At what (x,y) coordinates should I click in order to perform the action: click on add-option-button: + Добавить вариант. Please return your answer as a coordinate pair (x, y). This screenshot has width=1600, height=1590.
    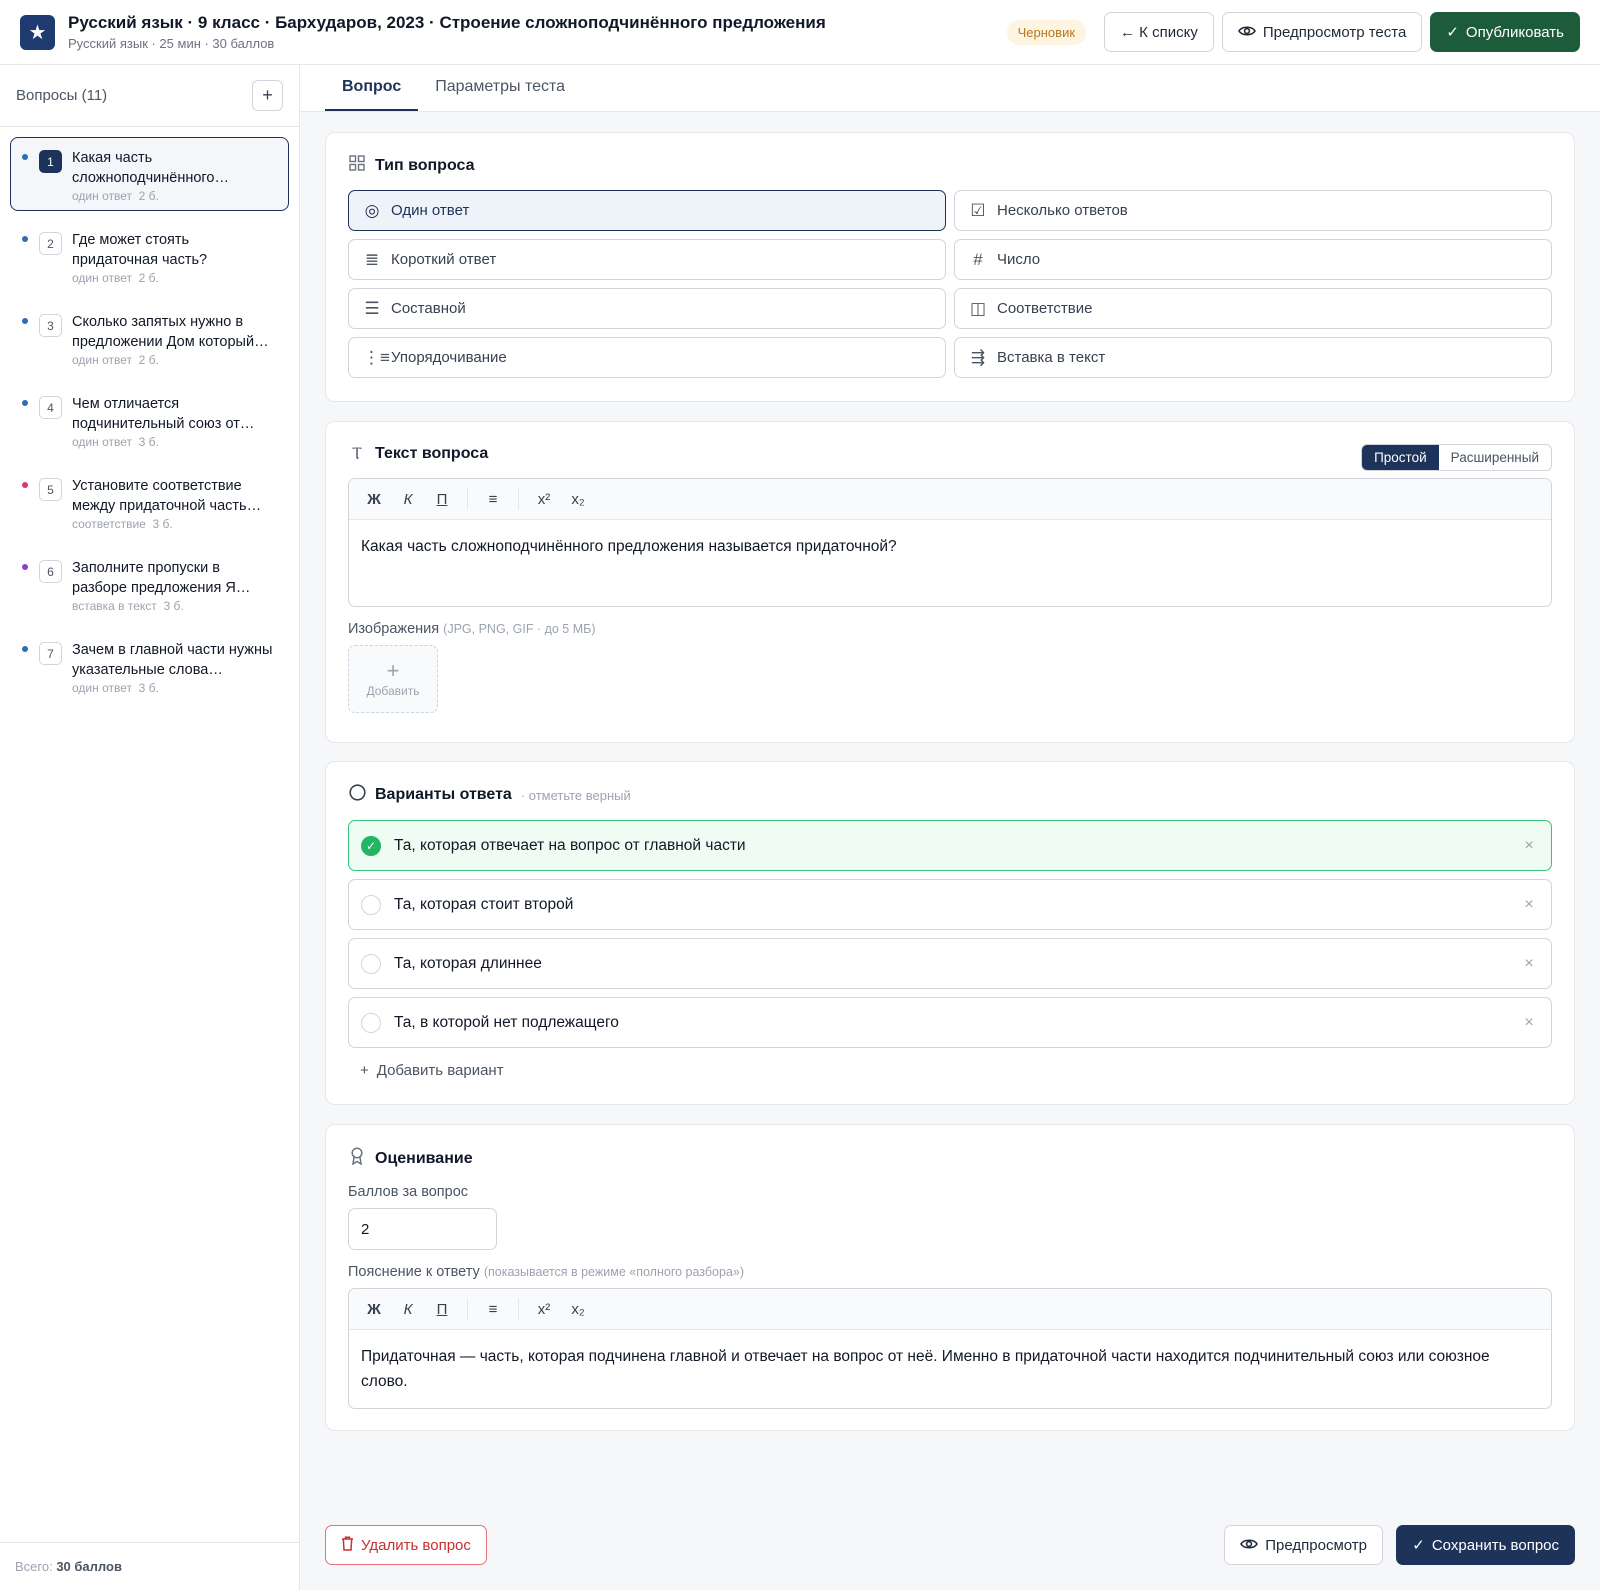
    Looking at the image, I should click on (950, 1070).